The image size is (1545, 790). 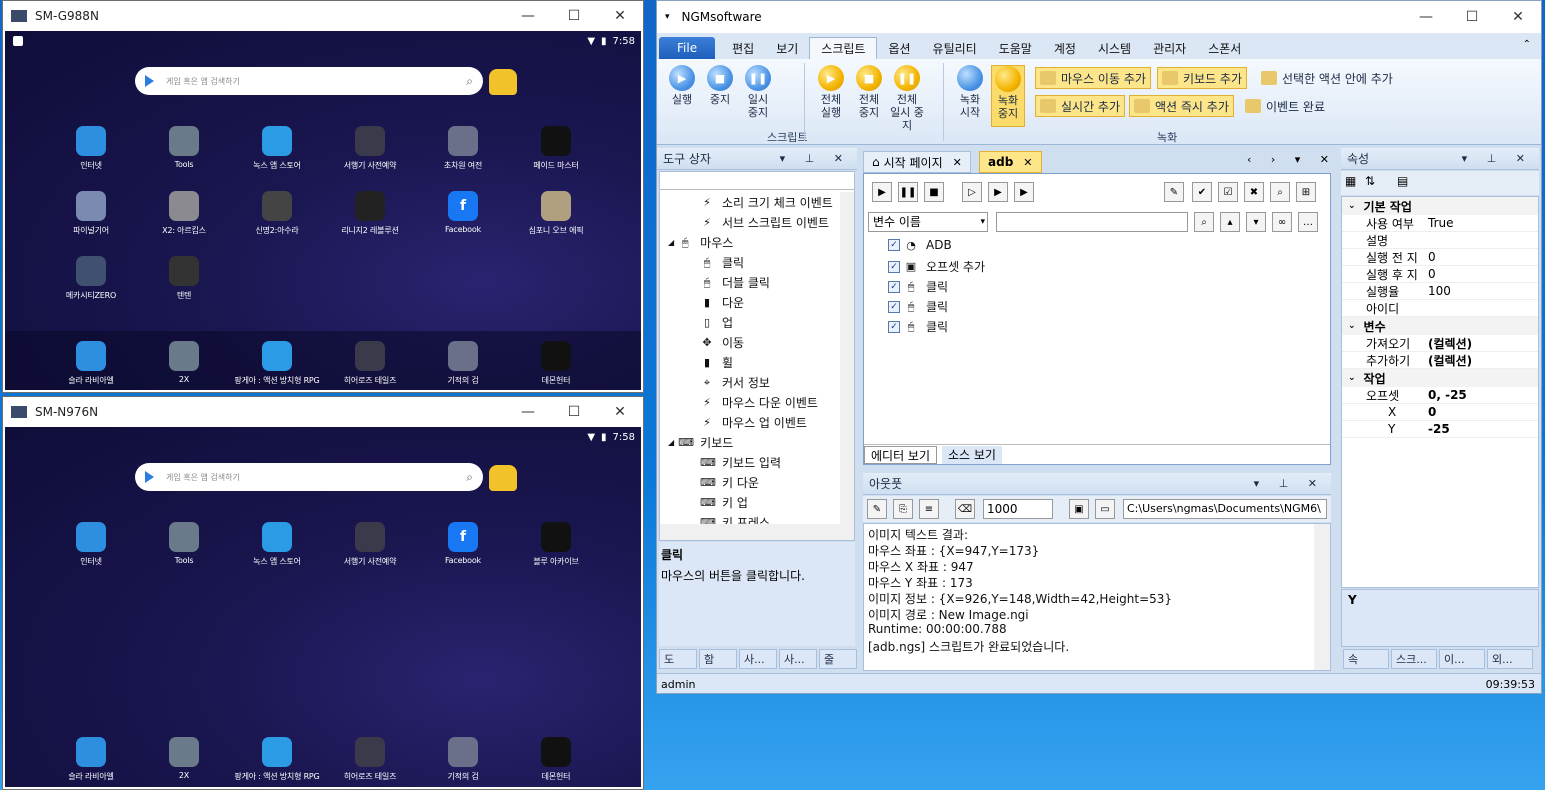 I want to click on toolbox-item: ✥ 이동, so click(x=722, y=342).